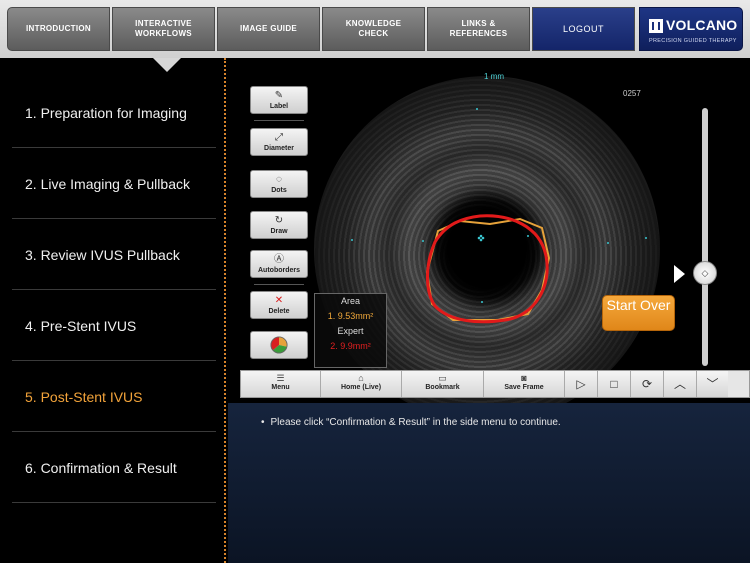 This screenshot has height=563, width=750. Describe the element at coordinates (478, 29) in the screenshot. I see `nav-tab-links-references: LINKS & REFERENCES` at that location.